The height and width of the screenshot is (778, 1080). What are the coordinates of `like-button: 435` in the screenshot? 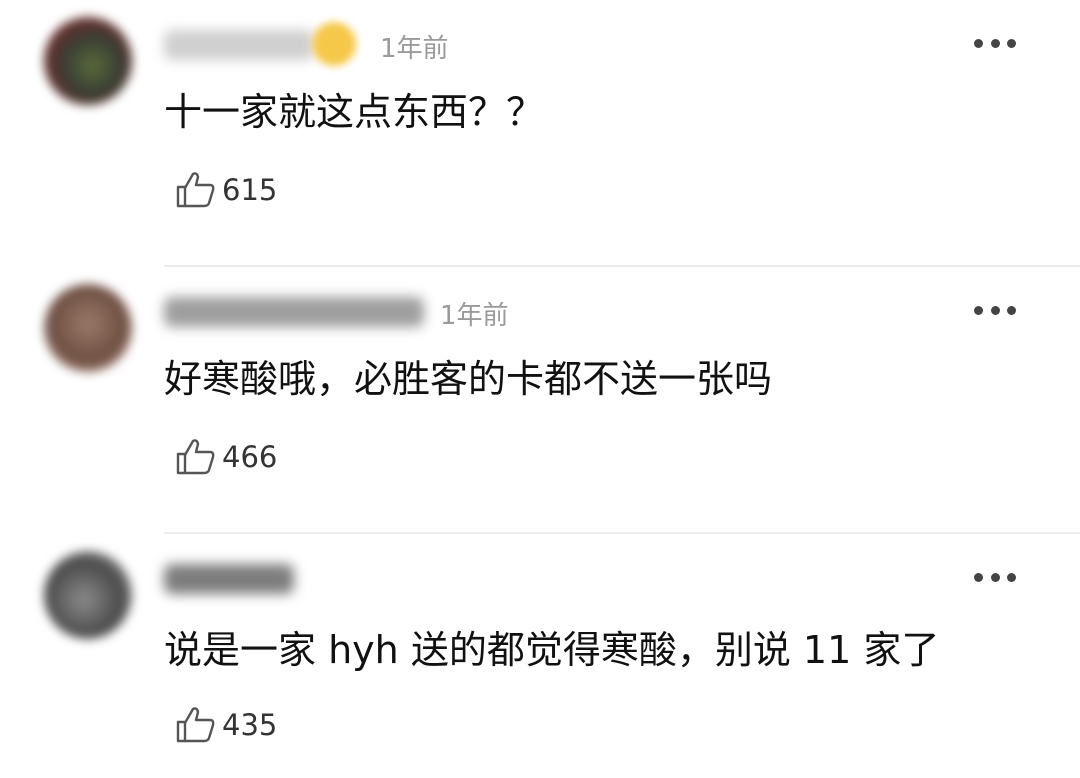 It's located at (225, 725).